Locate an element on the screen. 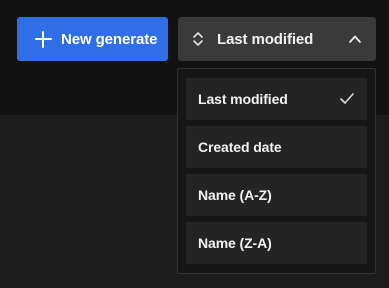  sort-option-label: Created date is located at coordinates (240, 147).